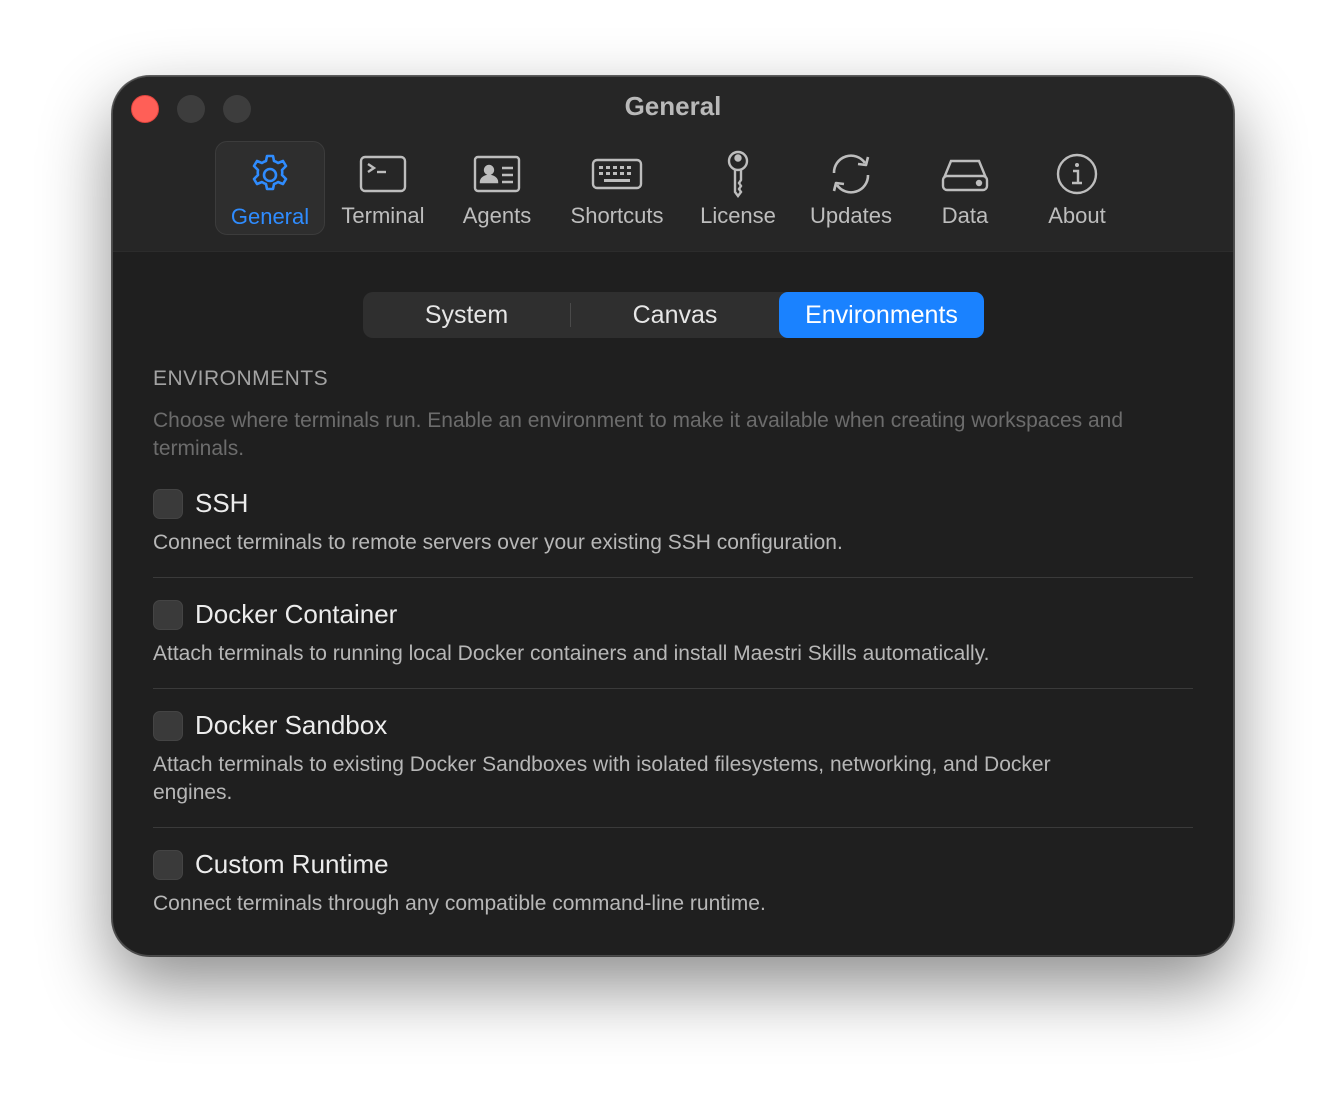 This screenshot has width=1344, height=1104. Describe the element at coordinates (738, 215) in the screenshot. I see `toolbar-label-license: License` at that location.